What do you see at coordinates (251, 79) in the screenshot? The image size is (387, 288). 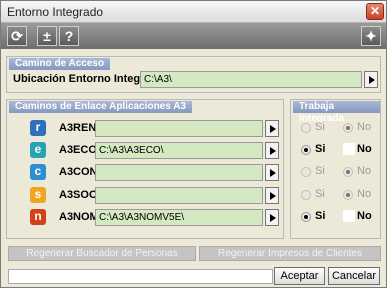 I see `ubicacion-field: C:\A3\` at bounding box center [251, 79].